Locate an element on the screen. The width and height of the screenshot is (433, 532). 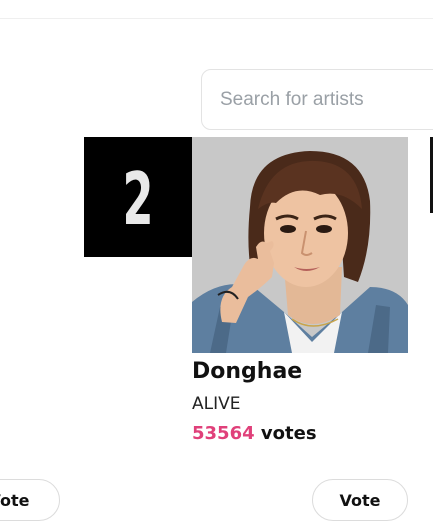
votes-label: votes is located at coordinates (288, 433).